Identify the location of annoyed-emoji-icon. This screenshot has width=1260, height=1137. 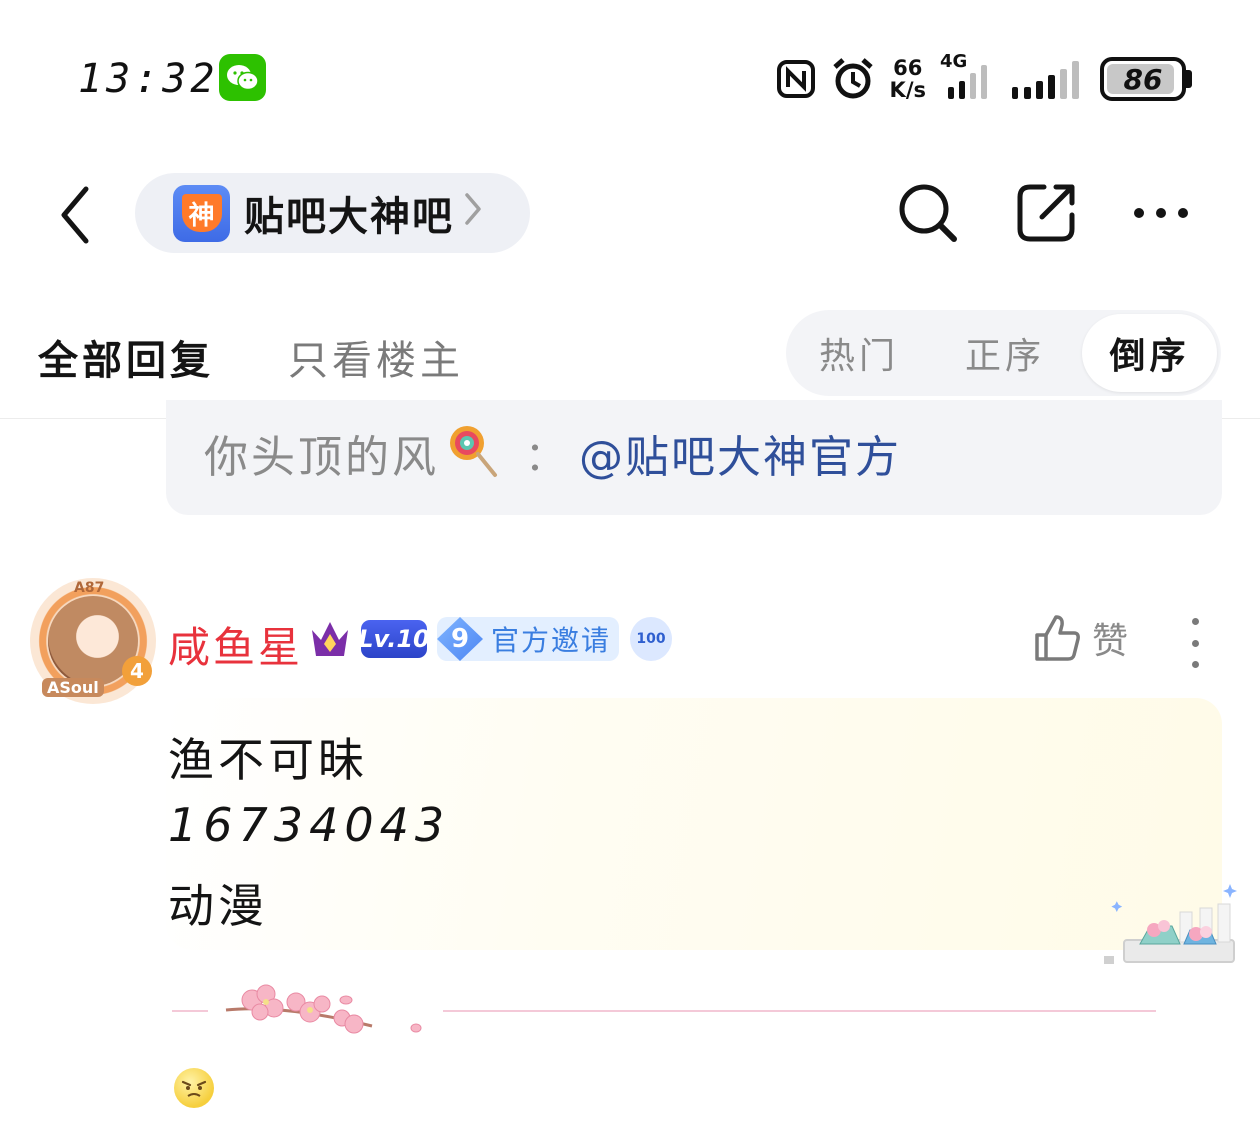
(194, 1088).